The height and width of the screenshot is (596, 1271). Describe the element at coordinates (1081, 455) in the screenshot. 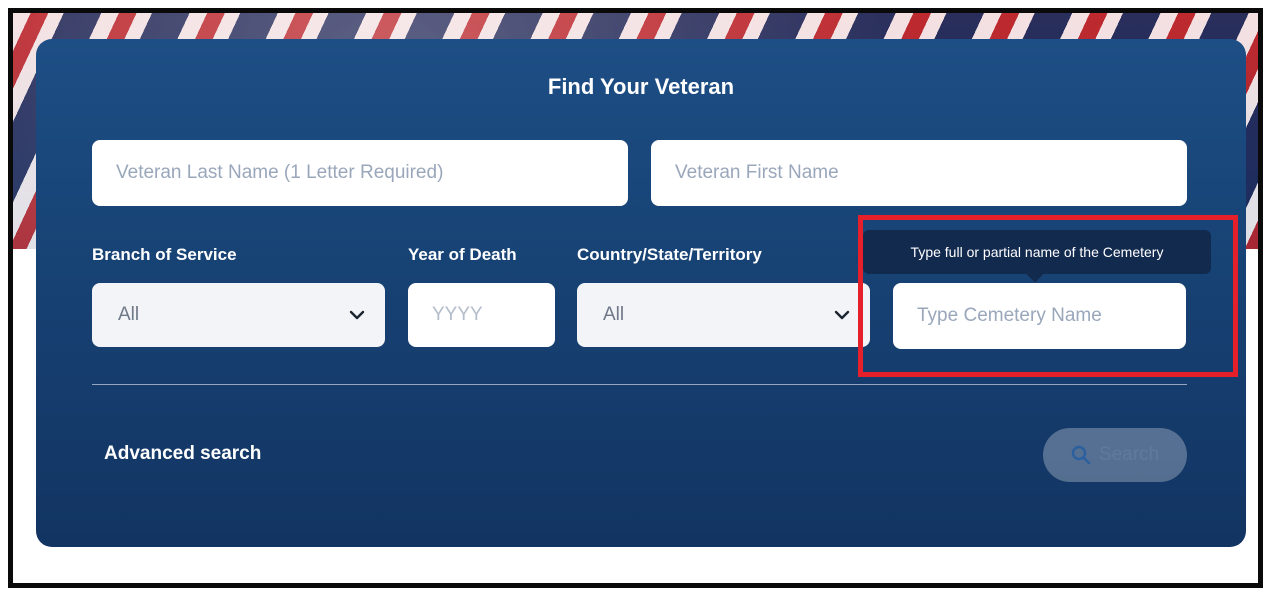

I see `search-icon` at that location.